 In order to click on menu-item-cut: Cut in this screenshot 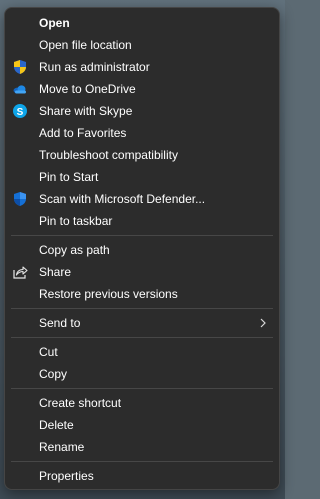, I will do `click(142, 352)`.